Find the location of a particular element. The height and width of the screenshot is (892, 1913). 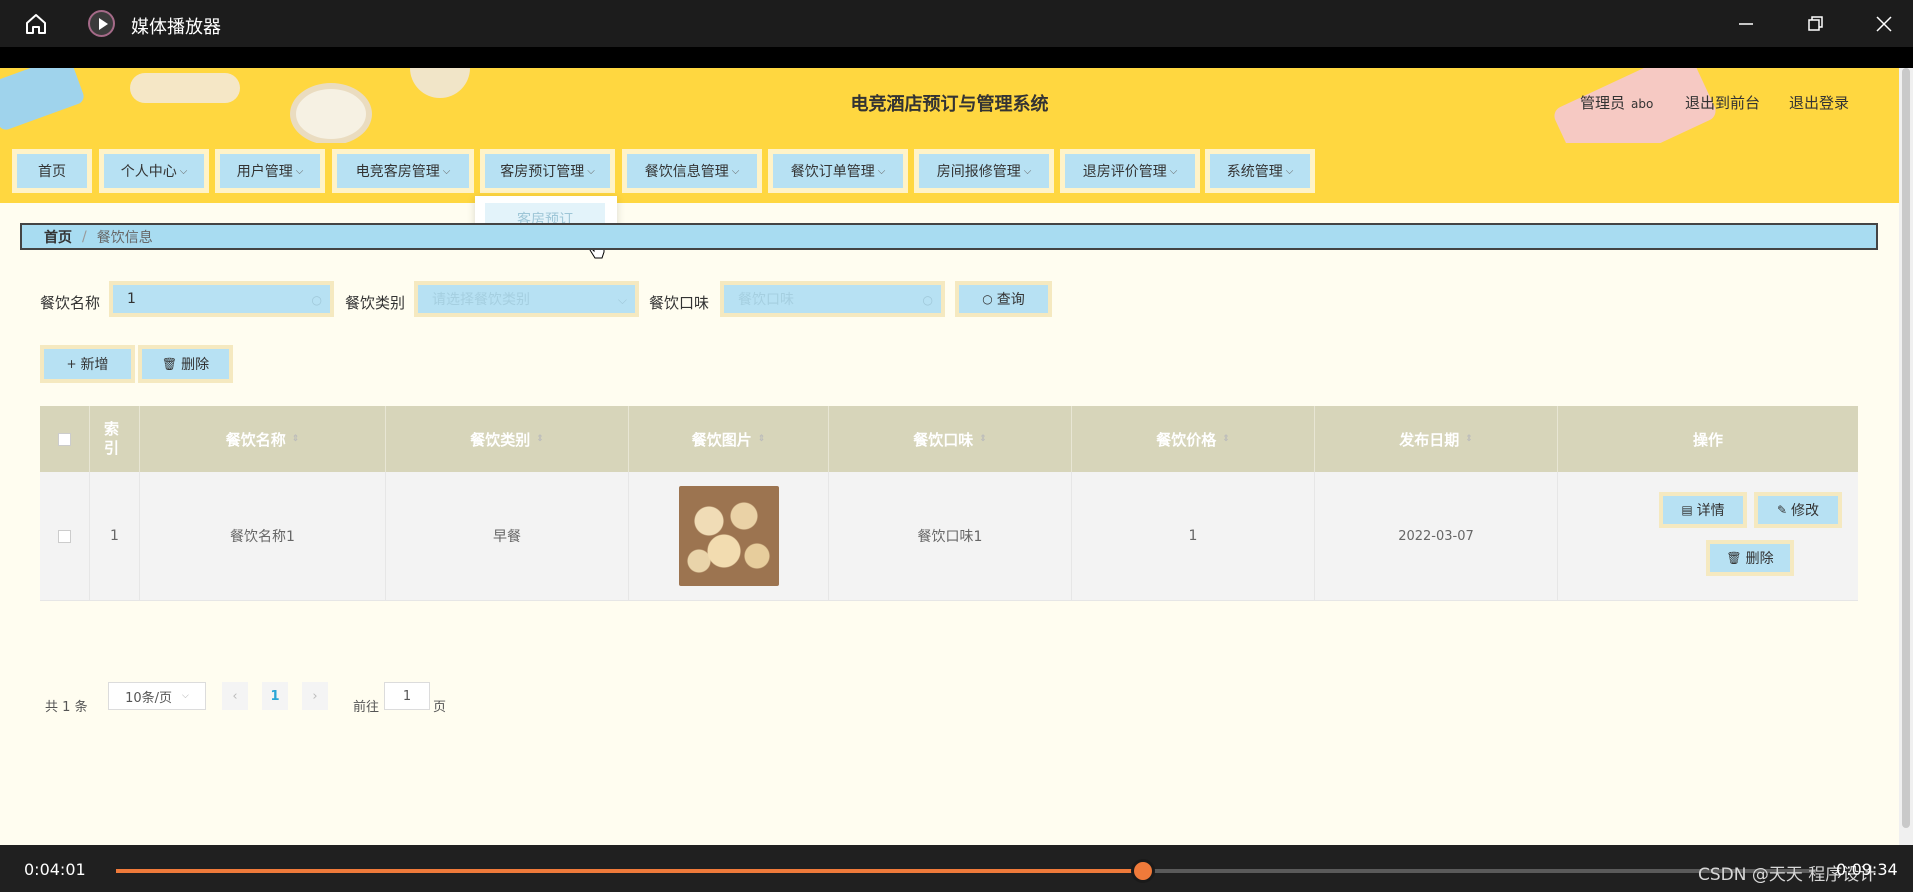

nav-item-label: 客房预订管理 is located at coordinates (542, 172).